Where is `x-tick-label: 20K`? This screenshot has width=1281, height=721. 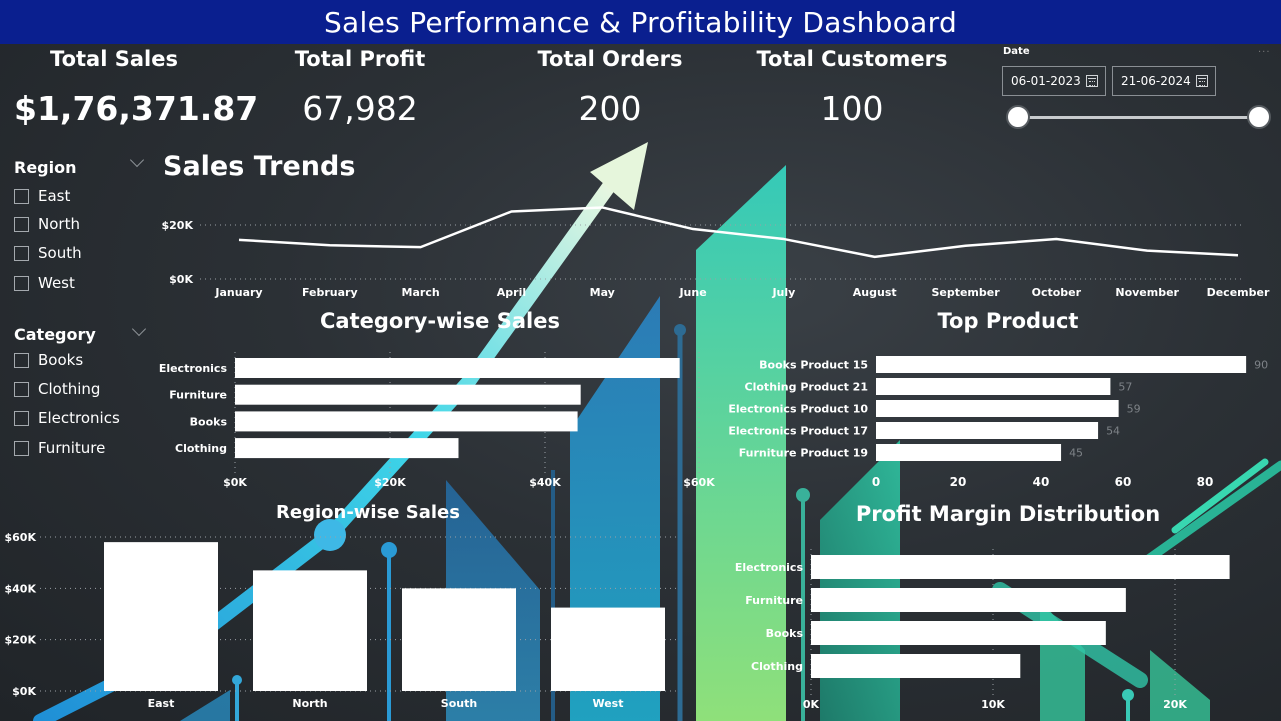
x-tick-label: 20K is located at coordinates (1175, 704).